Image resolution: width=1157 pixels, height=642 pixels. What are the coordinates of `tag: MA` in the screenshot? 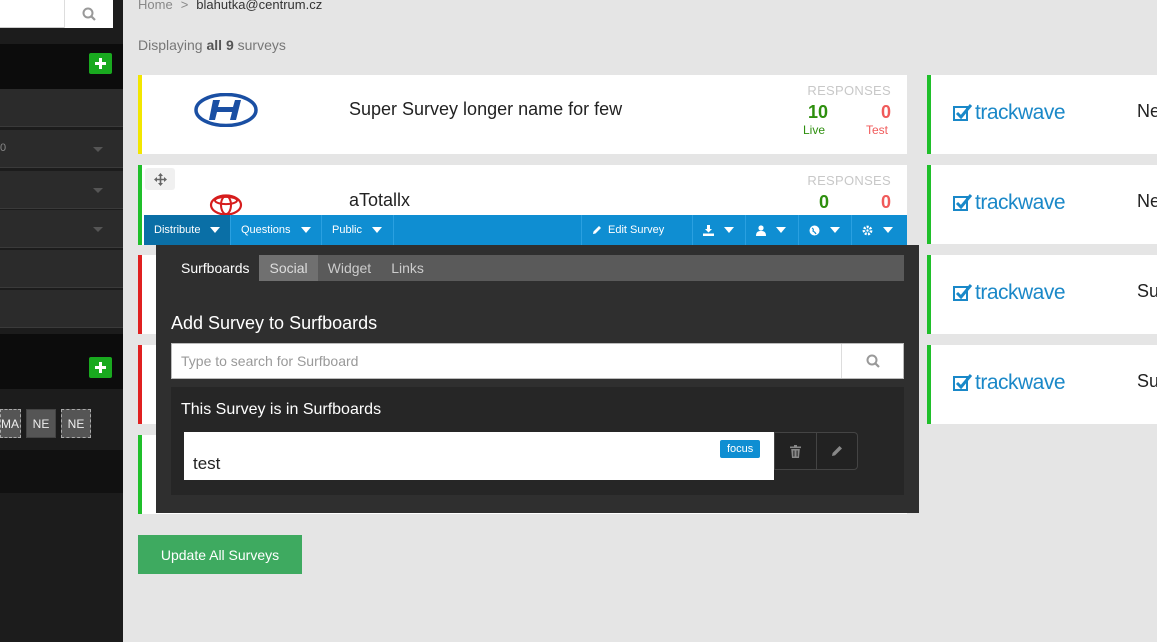 It's located at (10, 423).